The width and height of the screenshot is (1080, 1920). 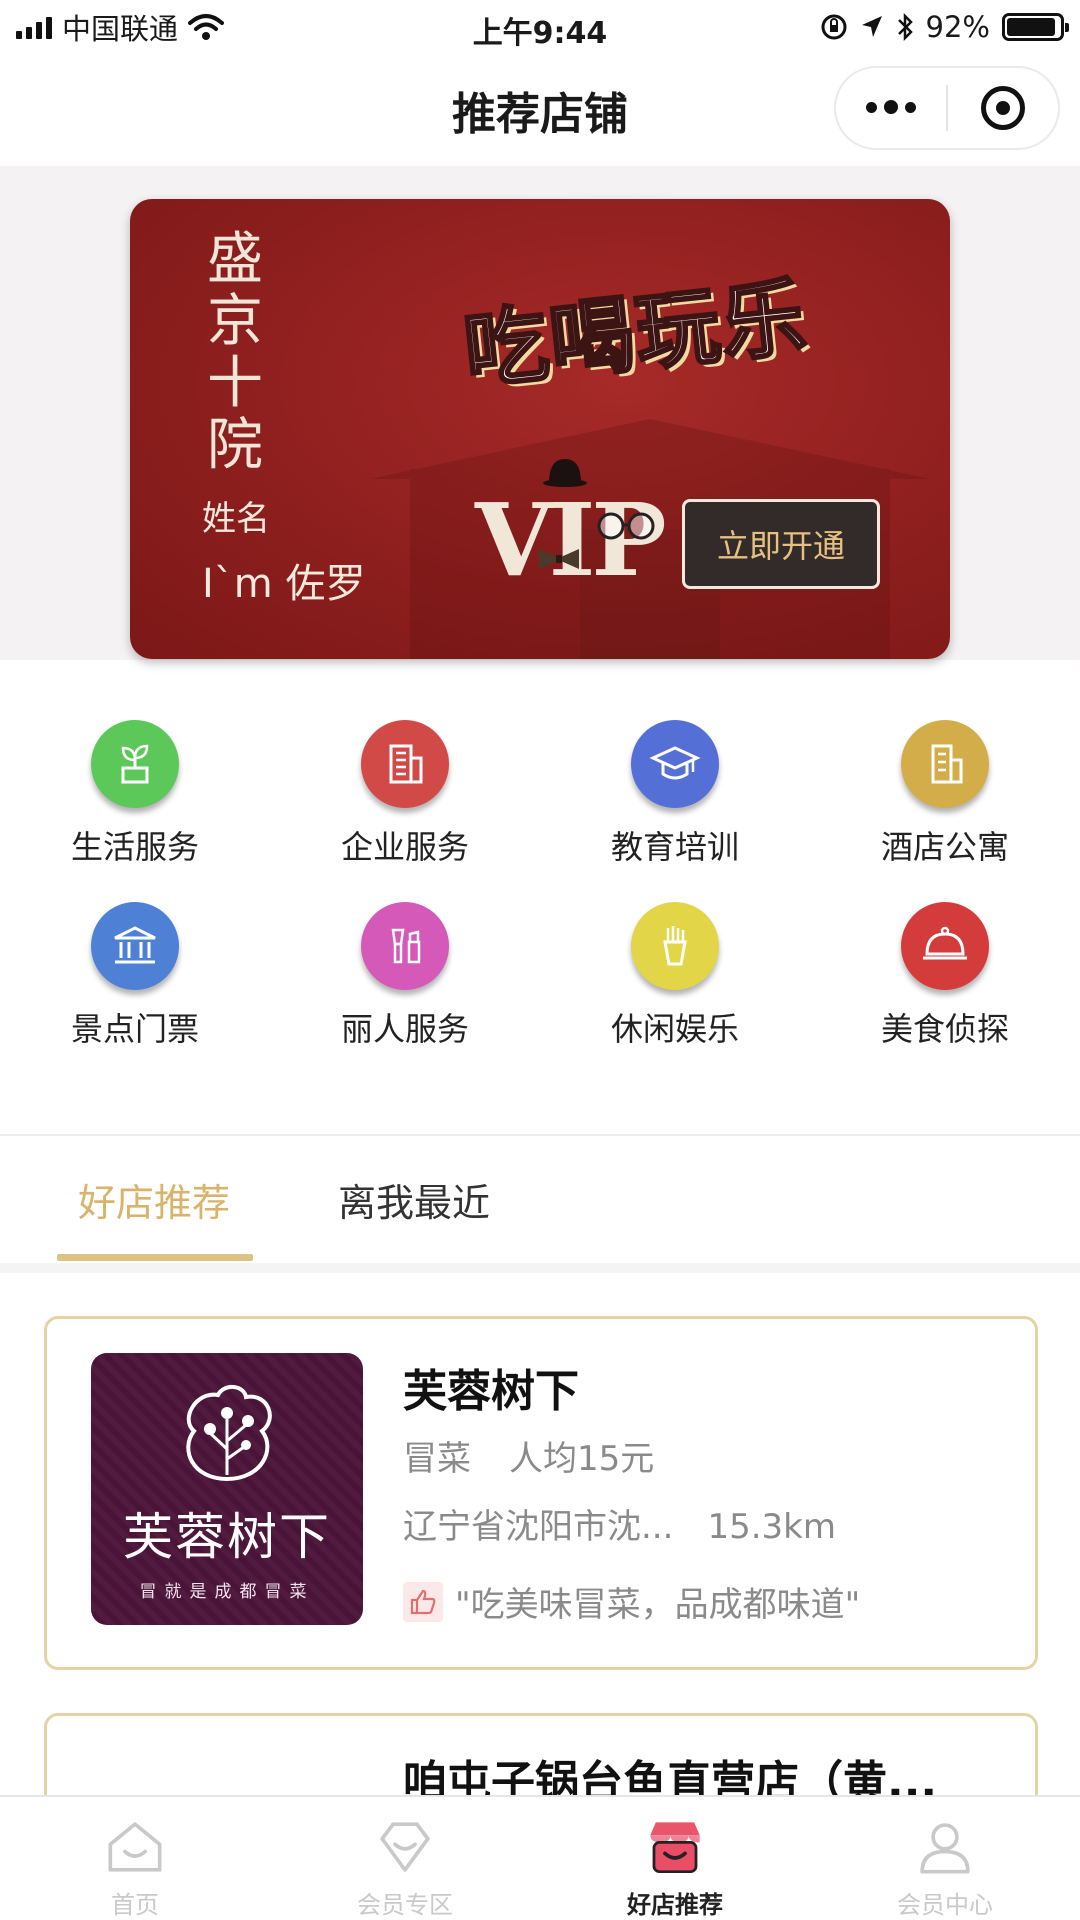 I want to click on category-label: 美食侦探, so click(x=944, y=1029).